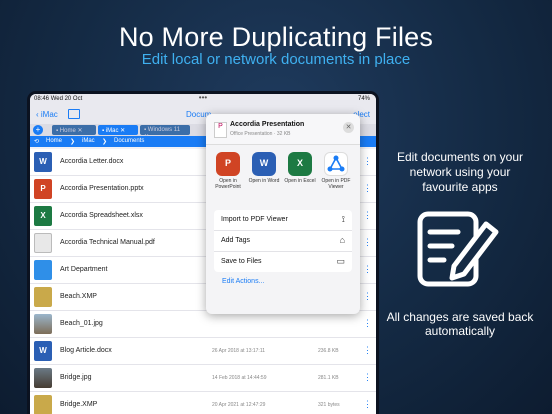 The height and width of the screenshot is (414, 552). I want to click on breadcrumb-documents: Documents, so click(129, 141).